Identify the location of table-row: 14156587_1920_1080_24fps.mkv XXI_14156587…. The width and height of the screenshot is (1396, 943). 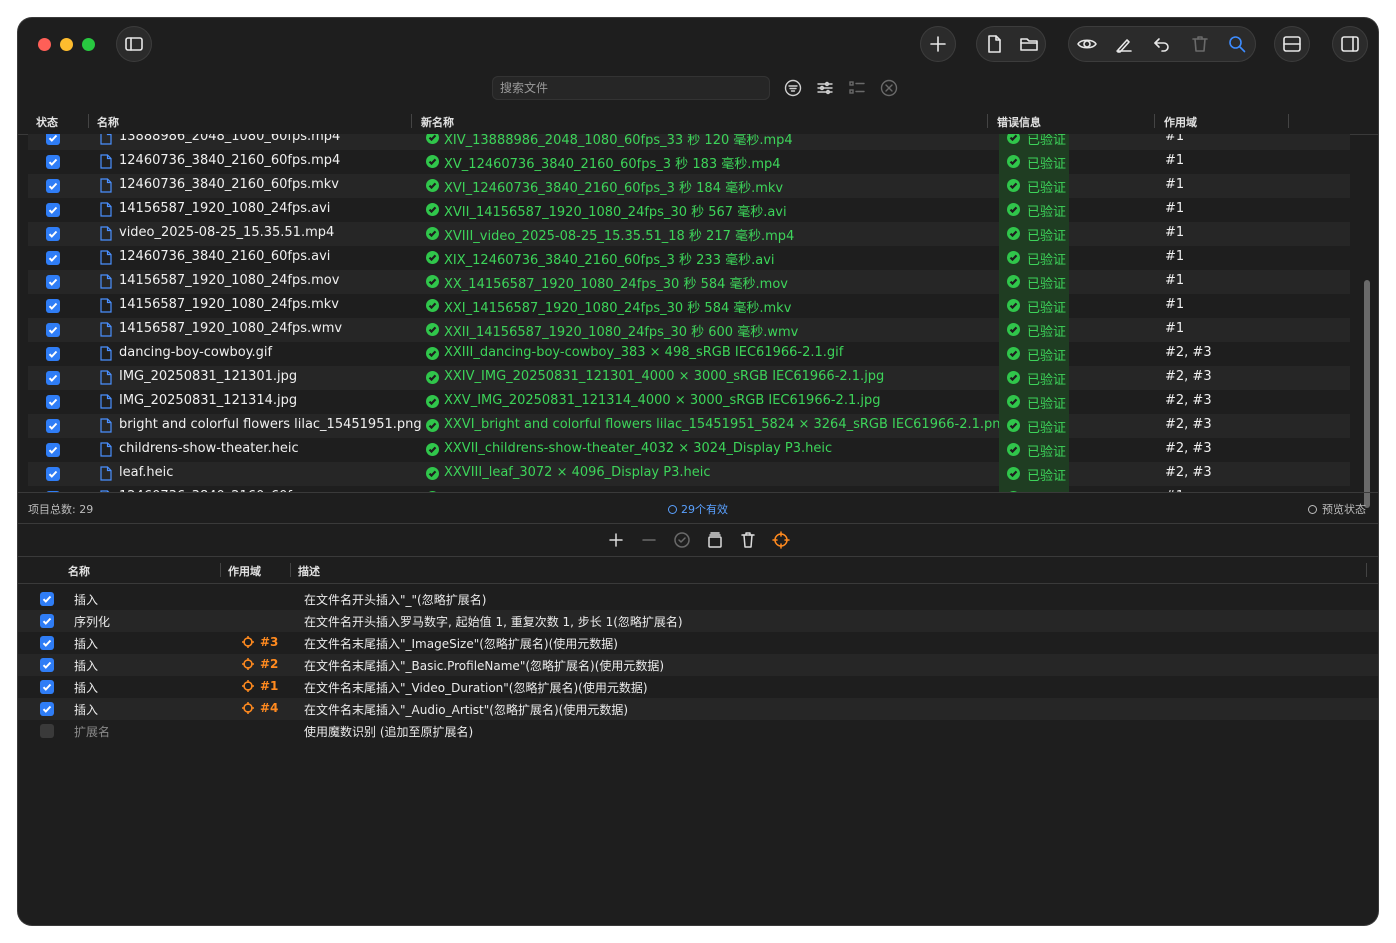
(689, 306).